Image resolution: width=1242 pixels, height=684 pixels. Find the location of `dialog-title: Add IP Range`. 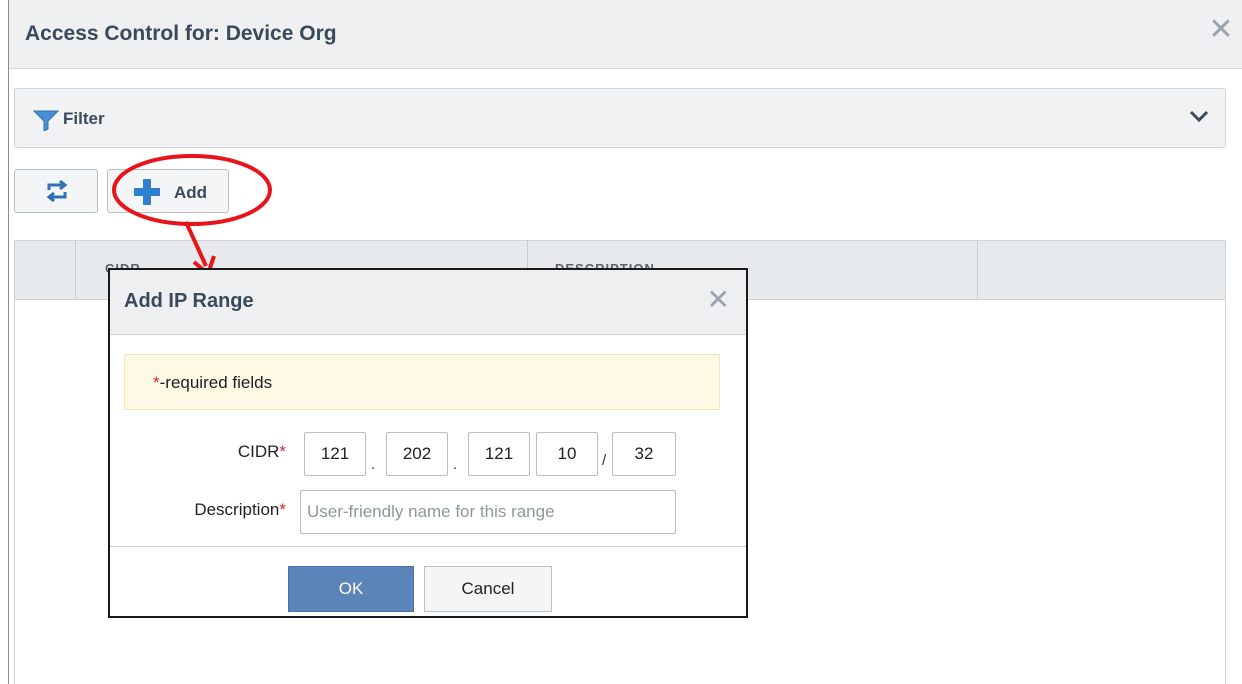

dialog-title: Add IP Range is located at coordinates (189, 301).